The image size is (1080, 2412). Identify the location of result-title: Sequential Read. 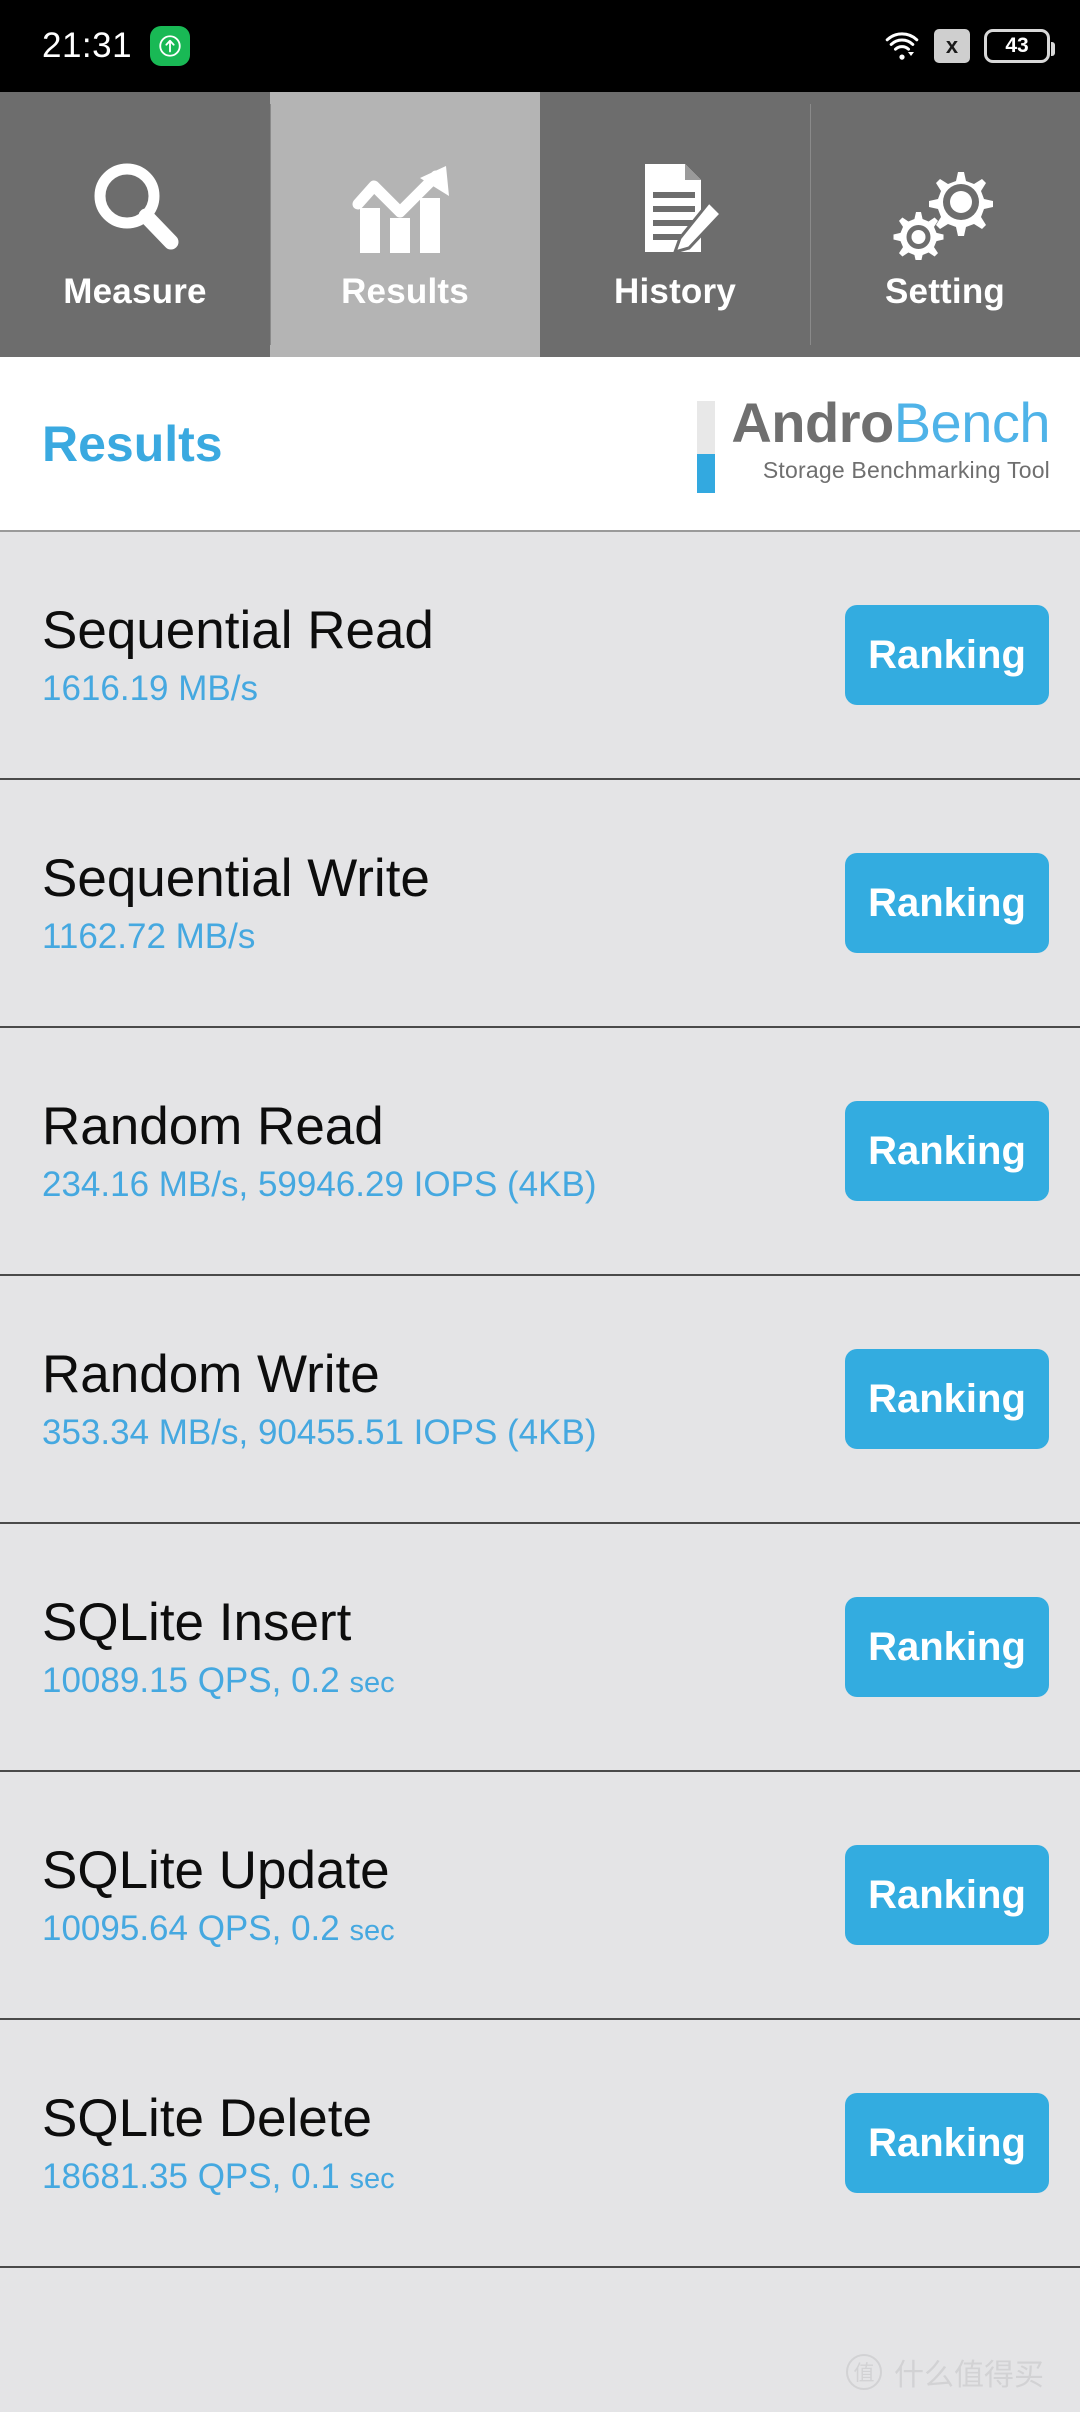
(238, 630).